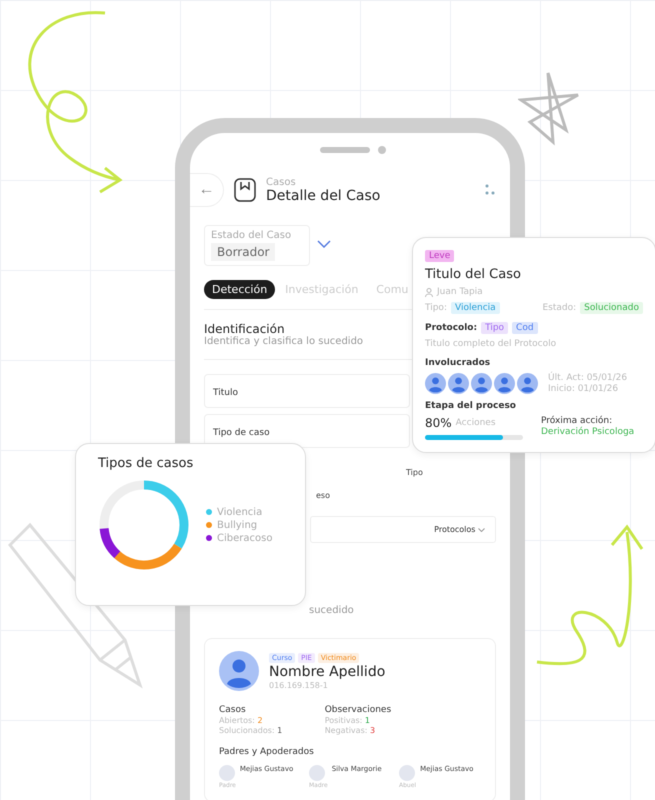 This screenshot has width=655, height=800. What do you see at coordinates (429, 292) in the screenshot?
I see `person-icon` at bounding box center [429, 292].